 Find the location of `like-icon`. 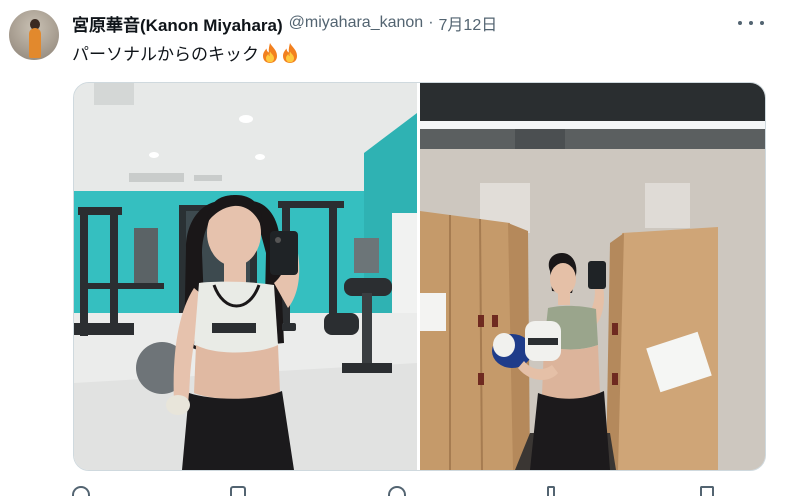

like-icon is located at coordinates (397, 491).